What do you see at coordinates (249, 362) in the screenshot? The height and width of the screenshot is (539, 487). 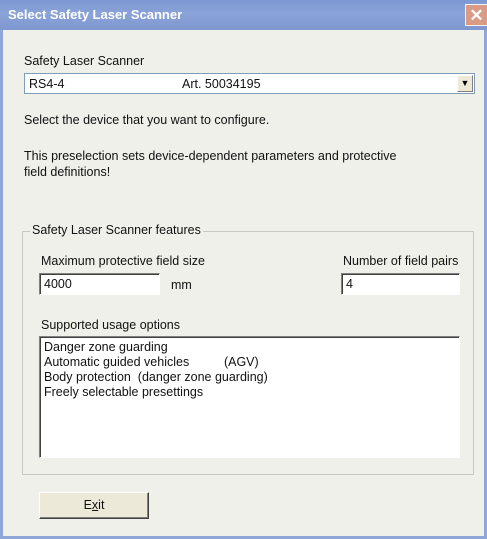 I see `list-item: Automatic guided vehicles (AGV)` at bounding box center [249, 362].